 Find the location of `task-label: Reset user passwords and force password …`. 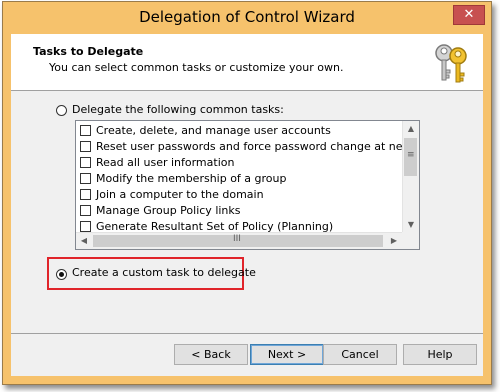

task-label: Reset user passwords and force password … is located at coordinates (258, 146).